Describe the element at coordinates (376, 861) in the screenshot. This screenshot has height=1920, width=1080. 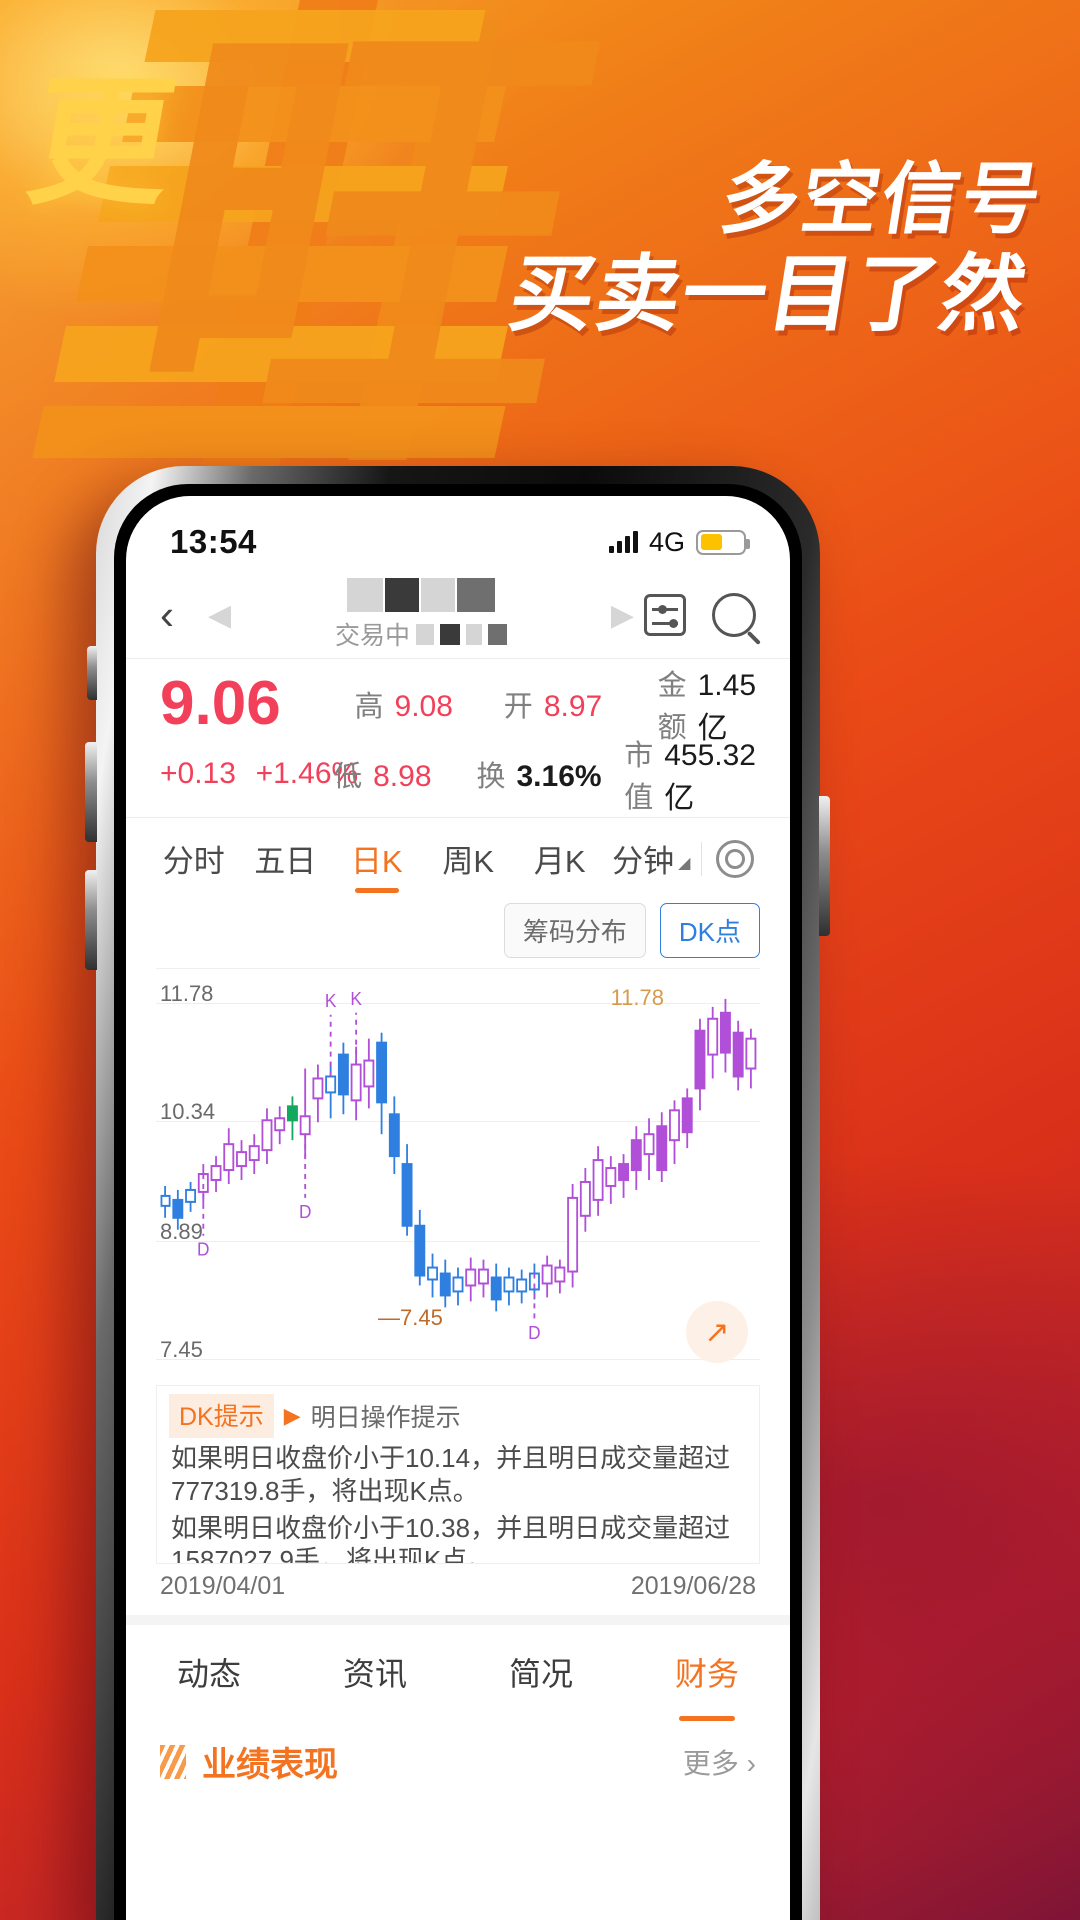
I see `tab-day-k-label: 日K` at that location.